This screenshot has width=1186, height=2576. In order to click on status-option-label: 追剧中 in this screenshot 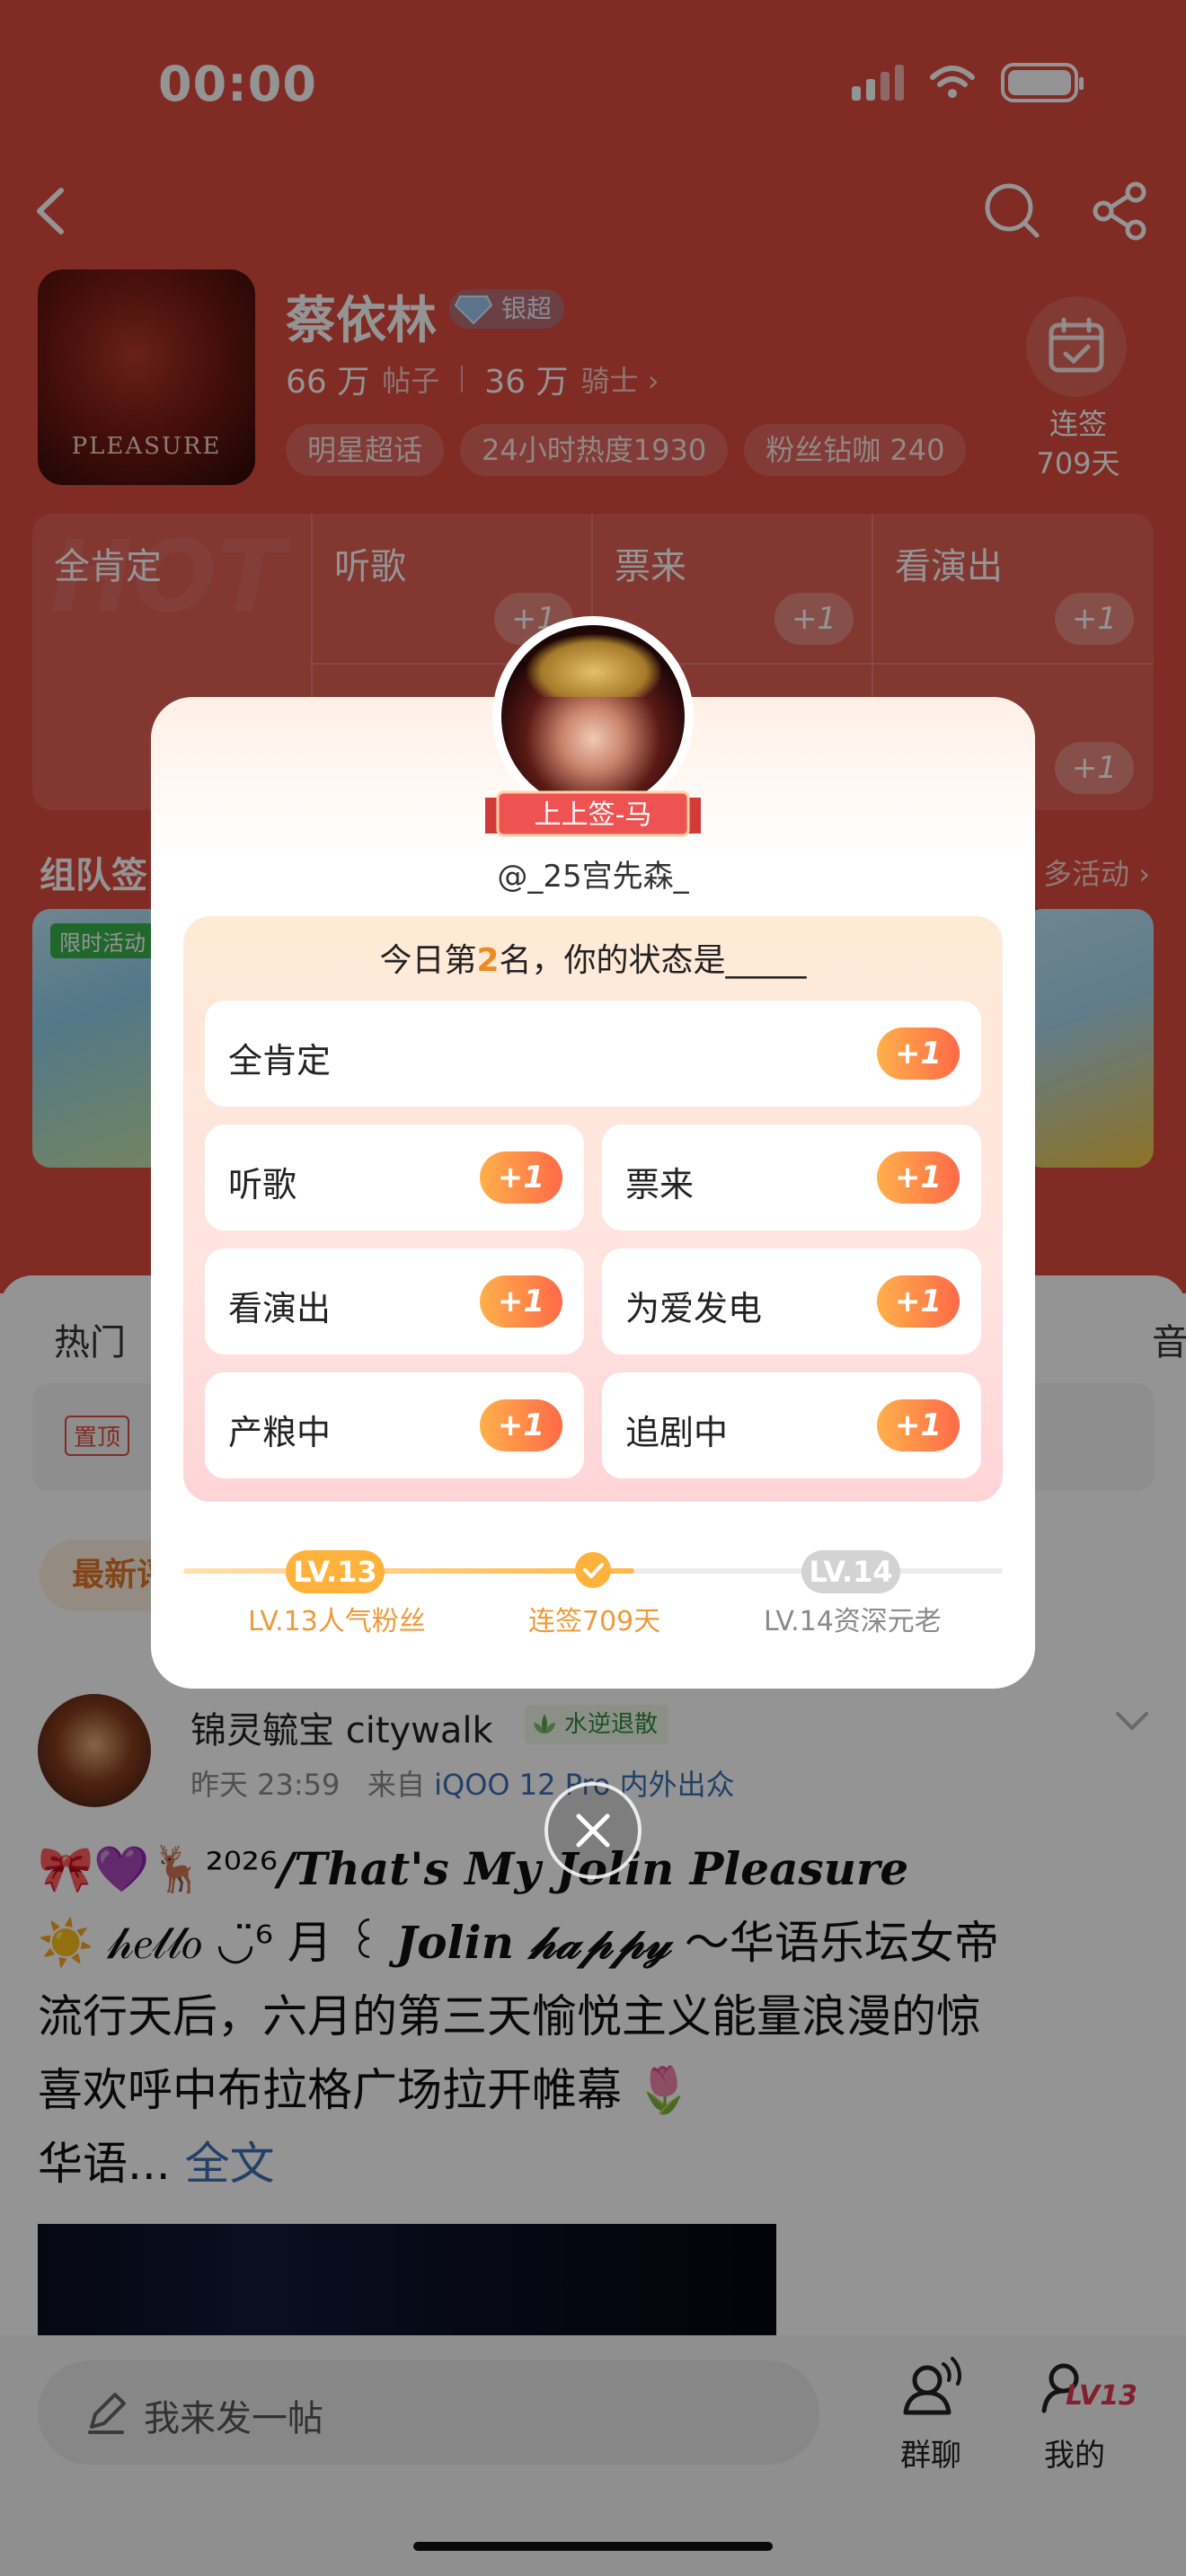, I will do `click(677, 1432)`.